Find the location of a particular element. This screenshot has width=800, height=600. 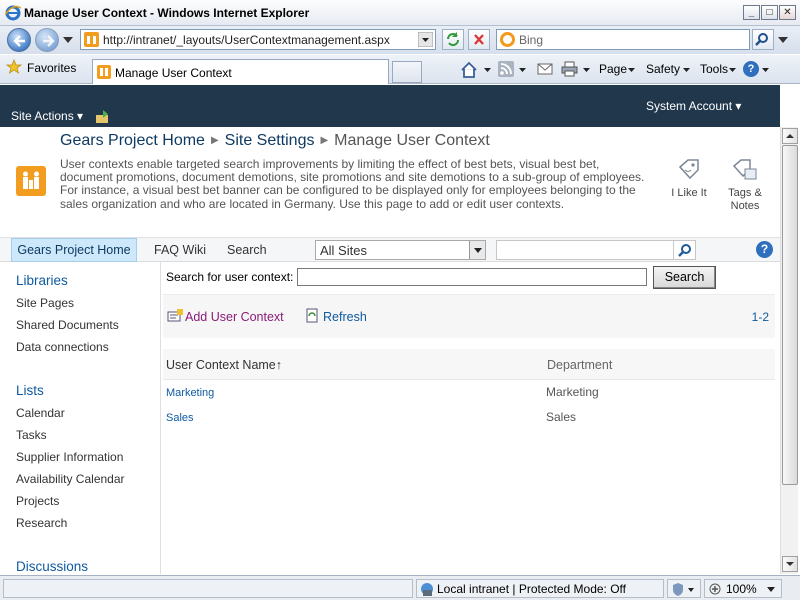

refresh-page-button is located at coordinates (453, 39).